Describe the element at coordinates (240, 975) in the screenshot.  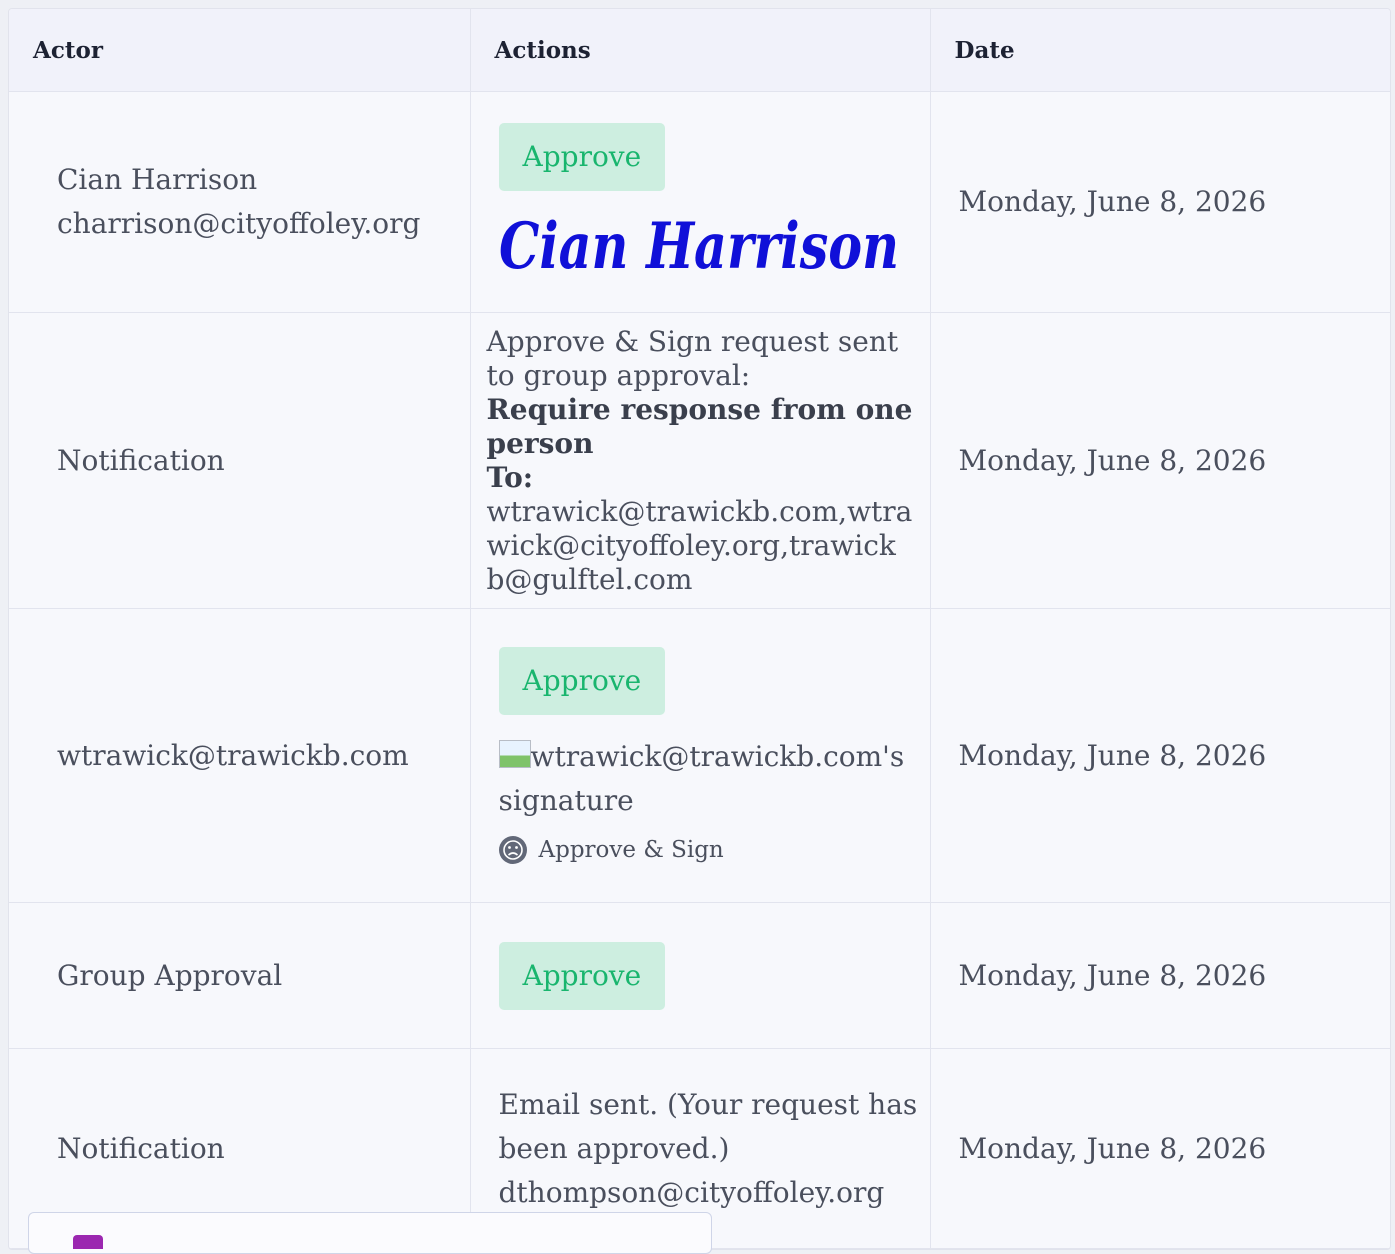
I see `actor-cell: Group Approval` at that location.